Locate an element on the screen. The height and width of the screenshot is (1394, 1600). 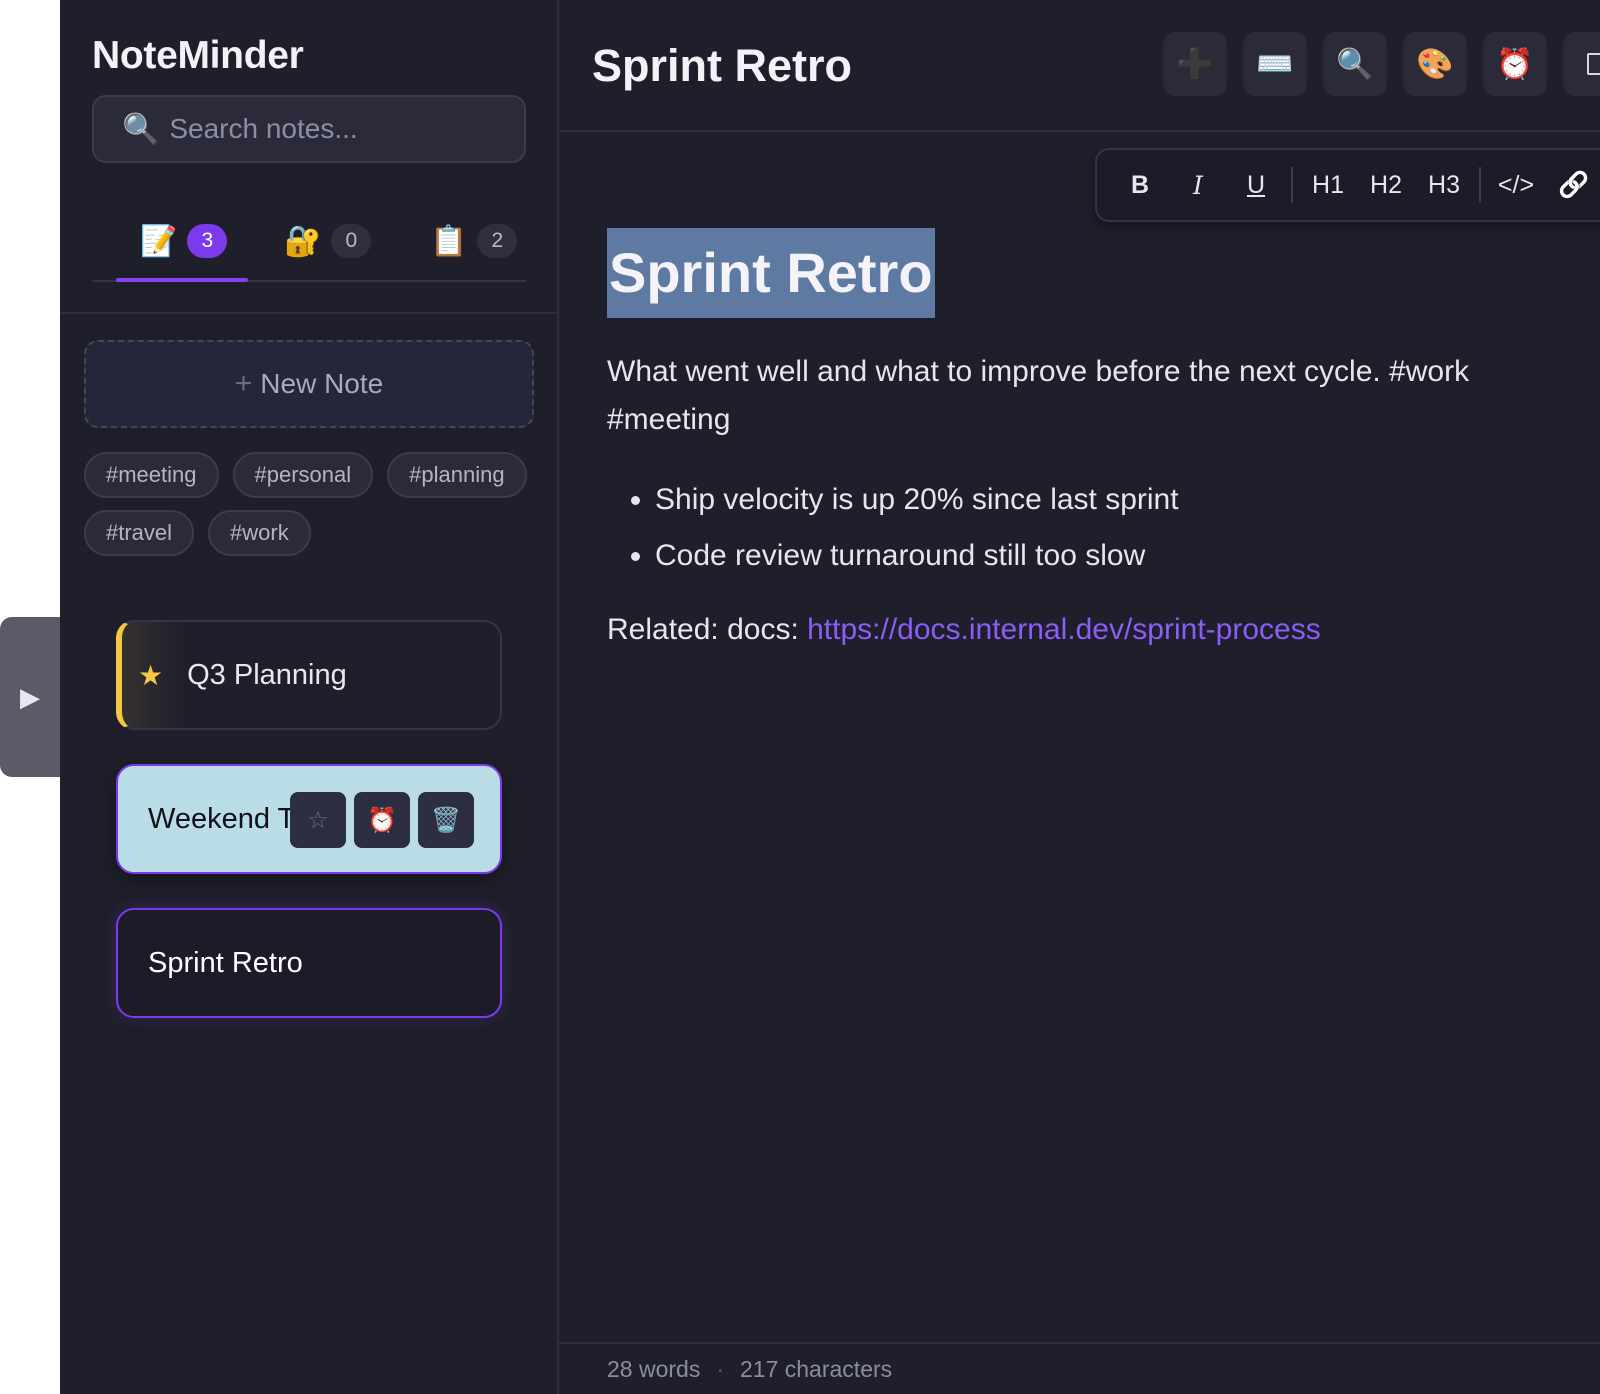
sidebar-expand-handle: ▶ is located at coordinates (30, 697).